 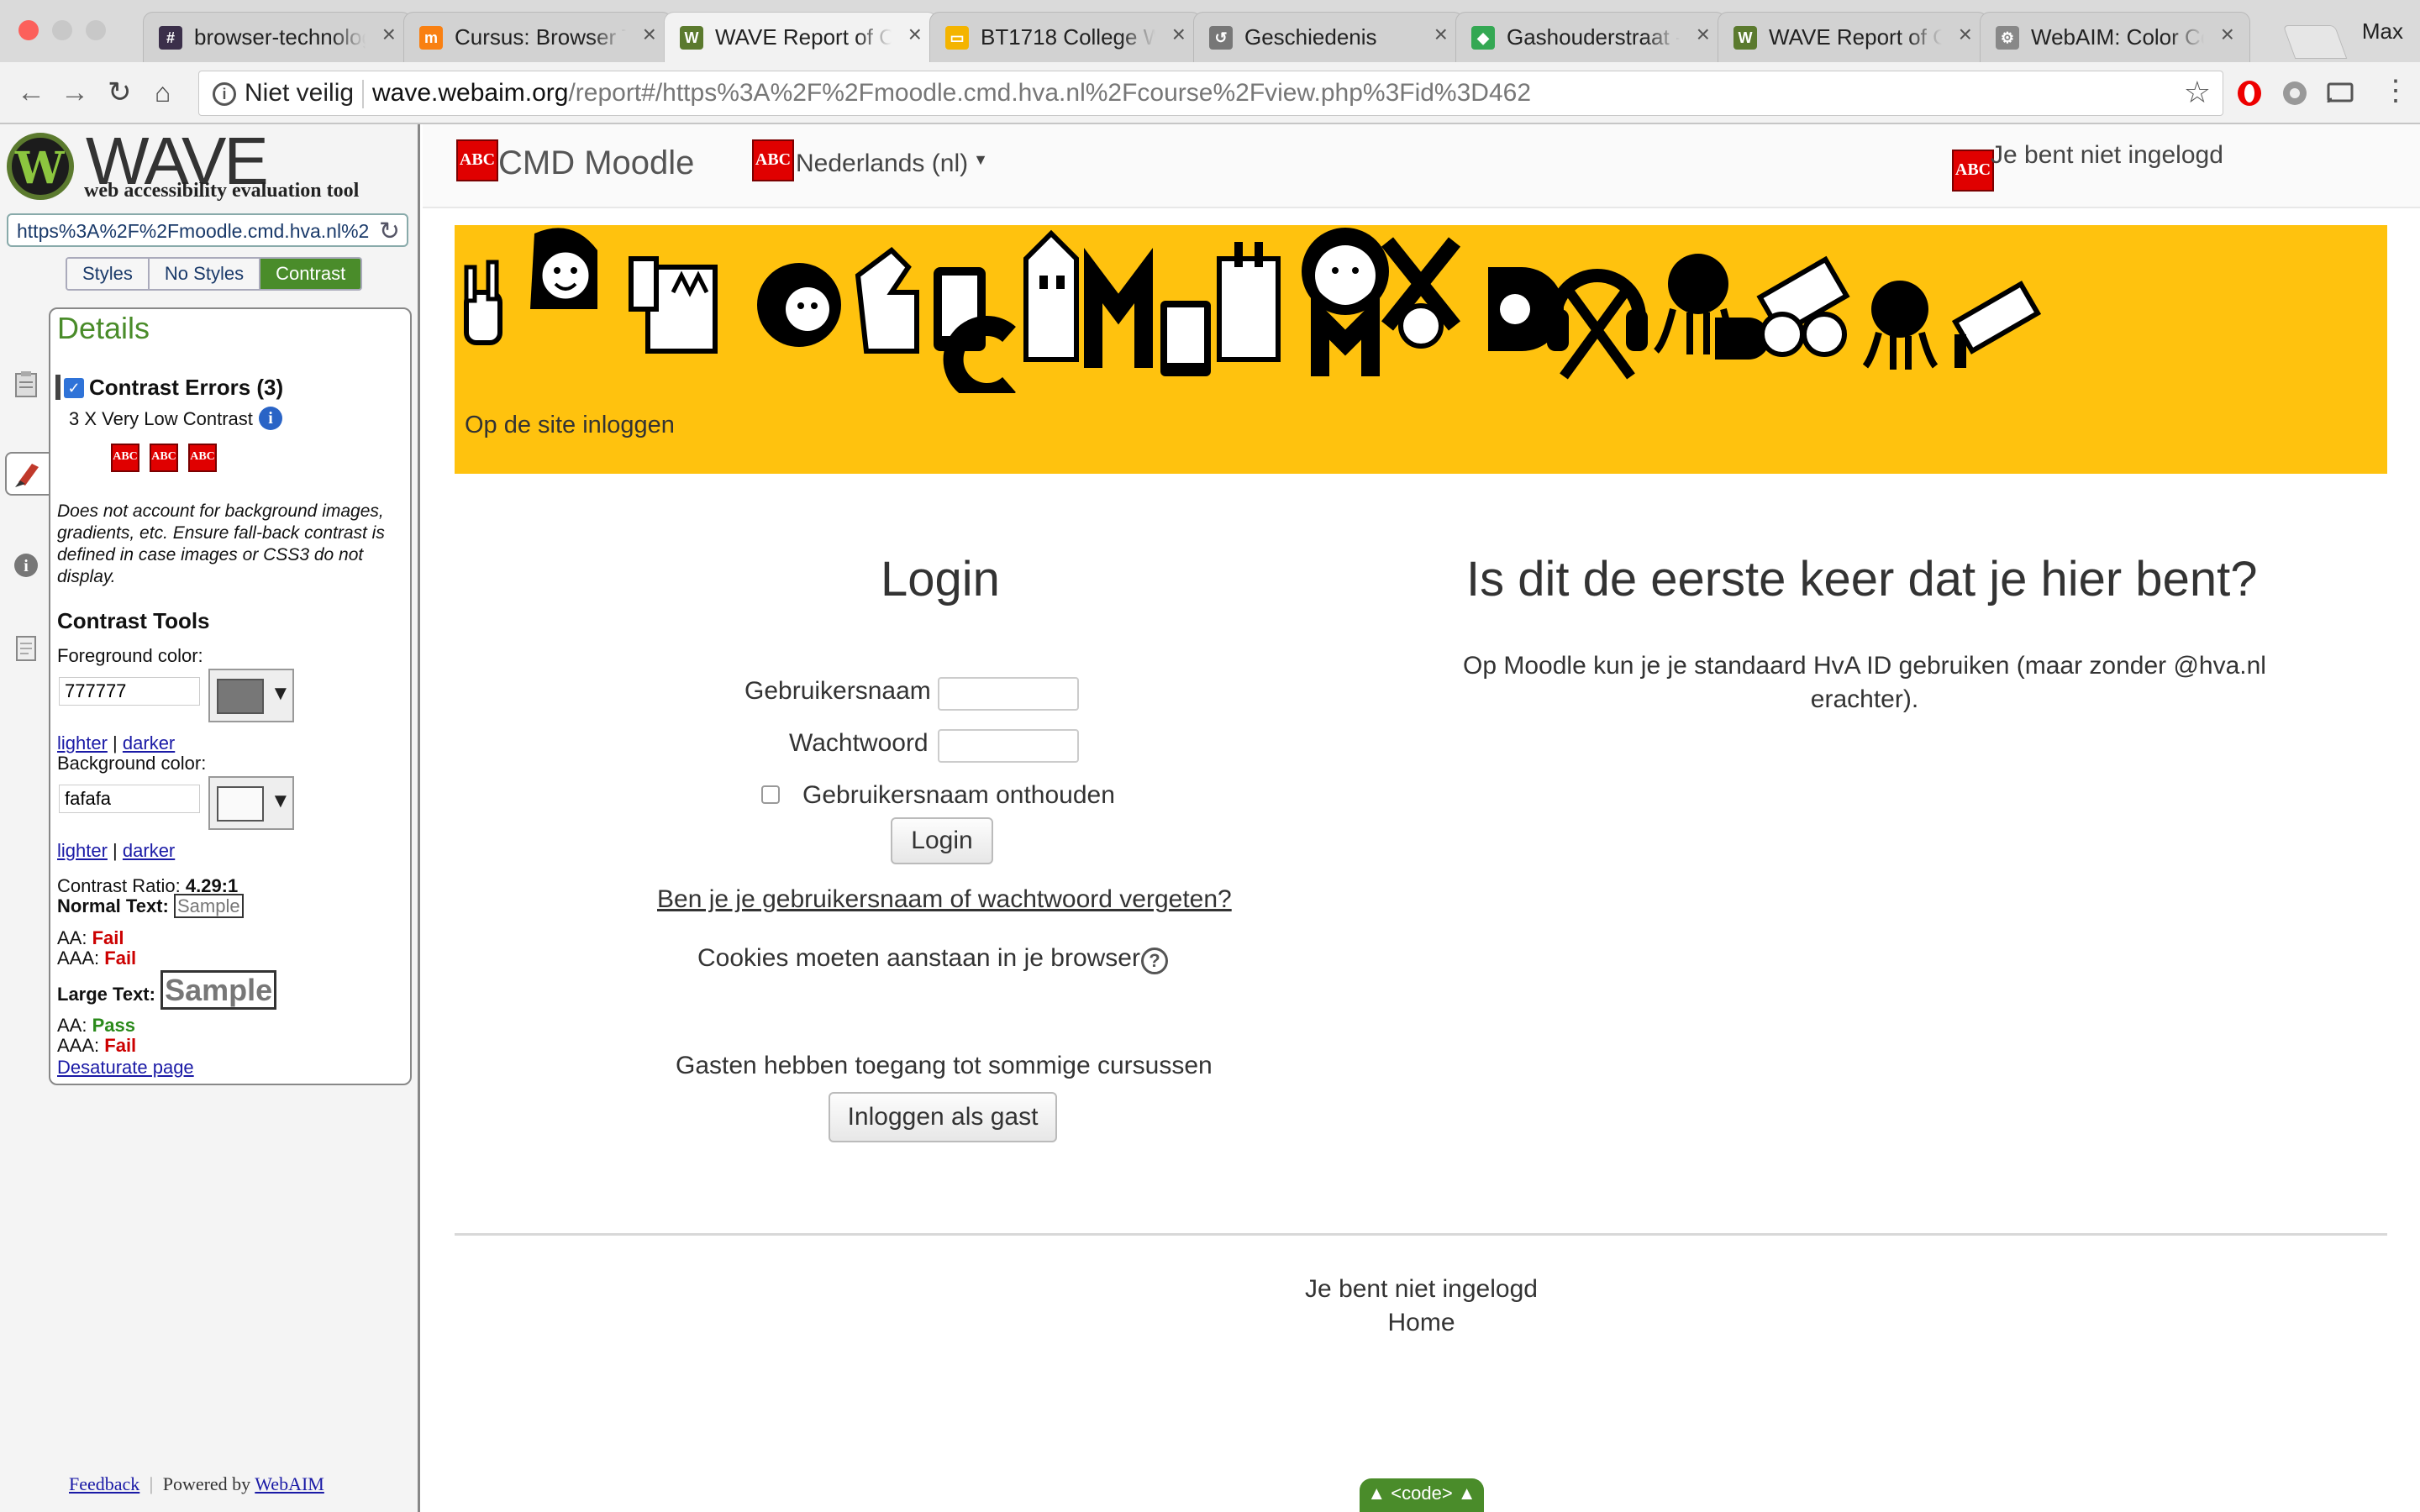 I want to click on fg-lighter-link: lighter, so click(x=82, y=742).